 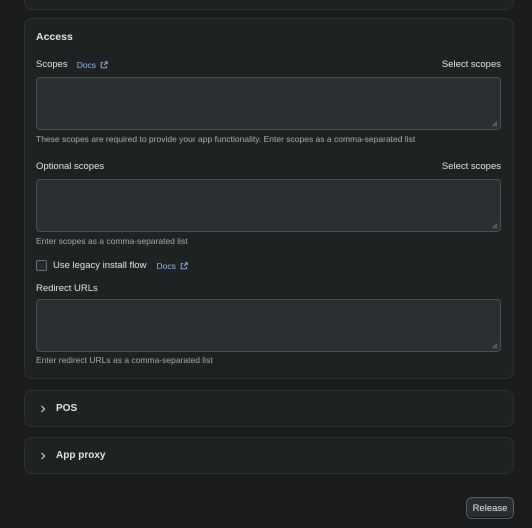 What do you see at coordinates (67, 288) in the screenshot?
I see `redirect-urls-label: Redirect URLs` at bounding box center [67, 288].